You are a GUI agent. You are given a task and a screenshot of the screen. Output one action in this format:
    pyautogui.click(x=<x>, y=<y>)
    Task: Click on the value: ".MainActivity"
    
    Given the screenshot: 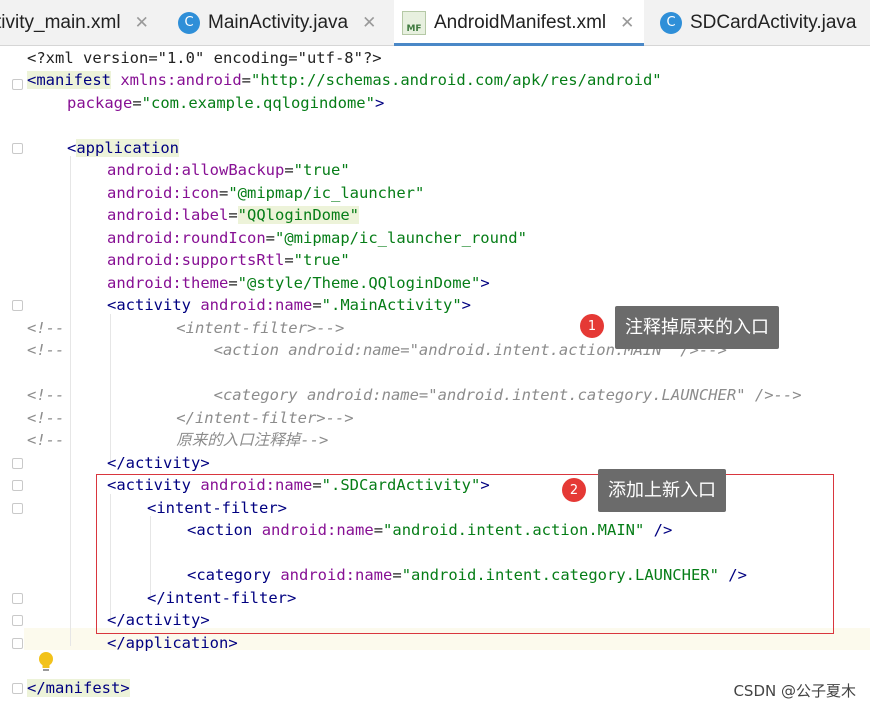 What is the action you would take?
    pyautogui.click(x=391, y=305)
    